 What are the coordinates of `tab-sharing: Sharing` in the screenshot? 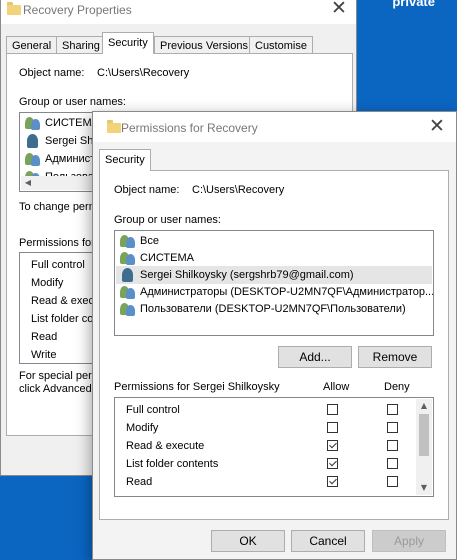 It's located at (81, 45).